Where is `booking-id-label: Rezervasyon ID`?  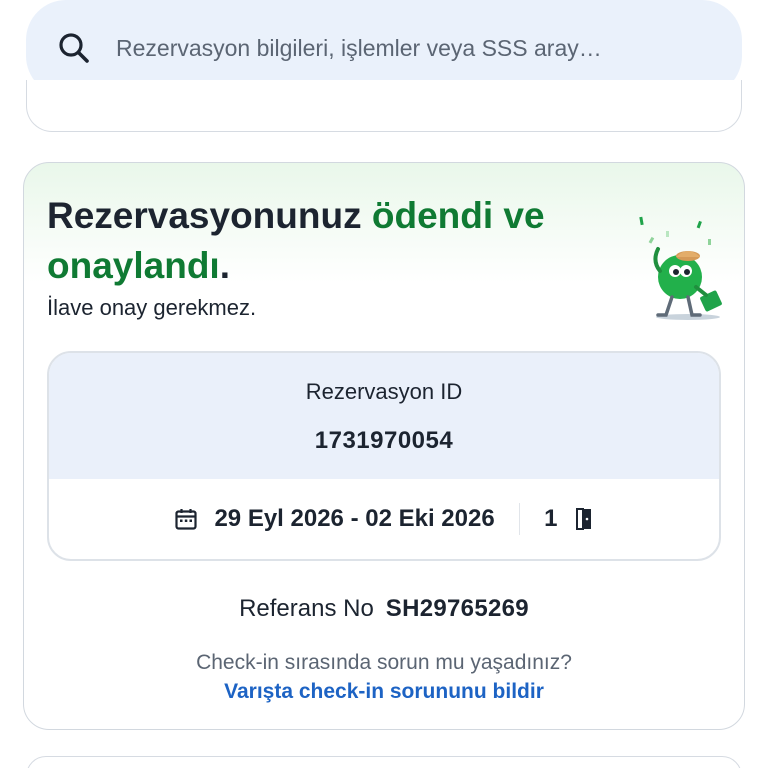
booking-id-label: Rezervasyon ID is located at coordinates (384, 391).